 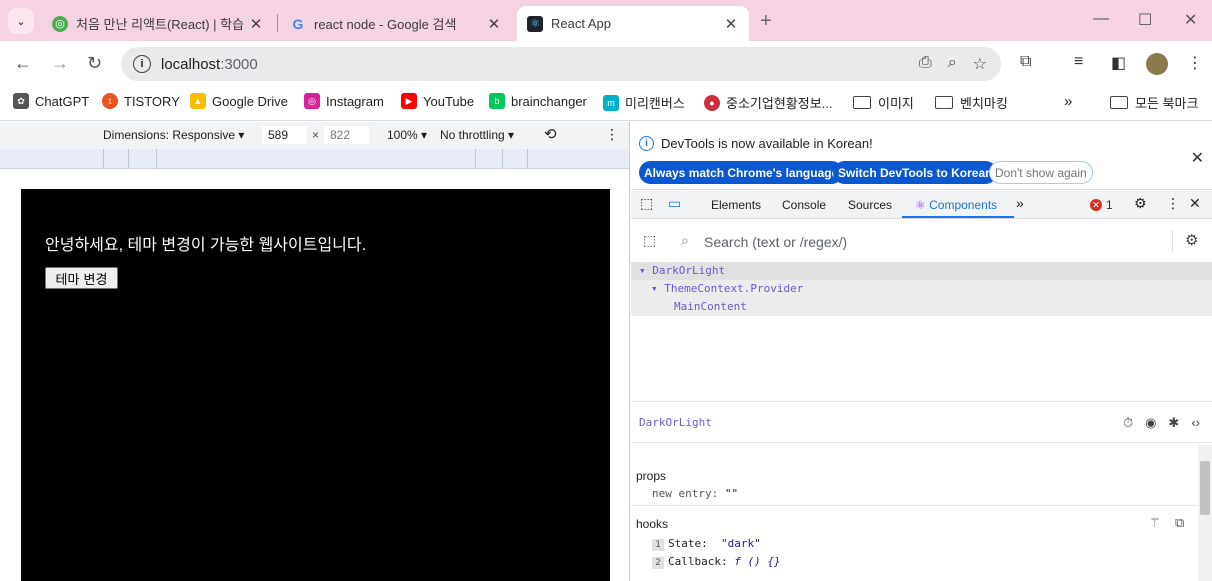 I want to click on error-counter: ✕ 1, so click(x=1101, y=205).